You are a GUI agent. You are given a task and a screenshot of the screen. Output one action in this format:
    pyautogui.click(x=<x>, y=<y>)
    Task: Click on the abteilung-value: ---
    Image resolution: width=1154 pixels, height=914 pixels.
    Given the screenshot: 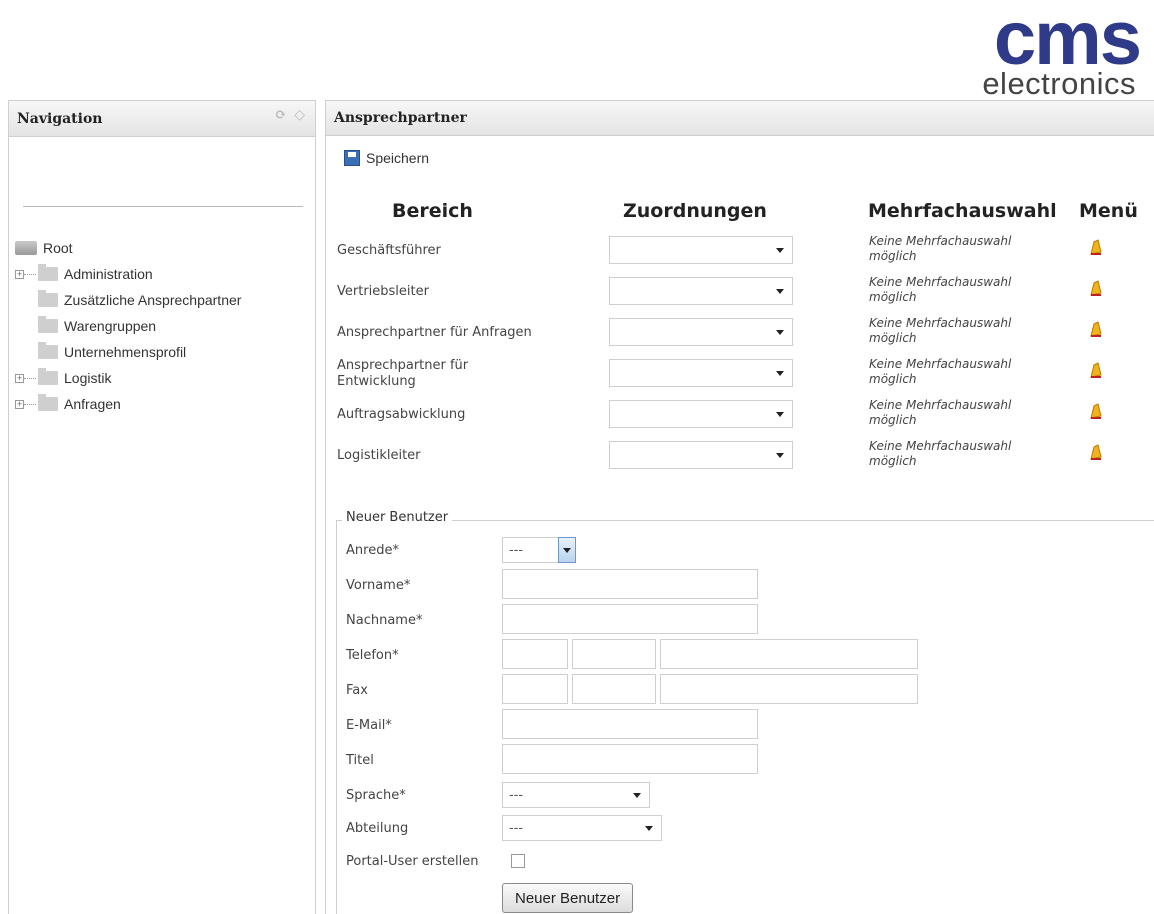 What is the action you would take?
    pyautogui.click(x=516, y=828)
    